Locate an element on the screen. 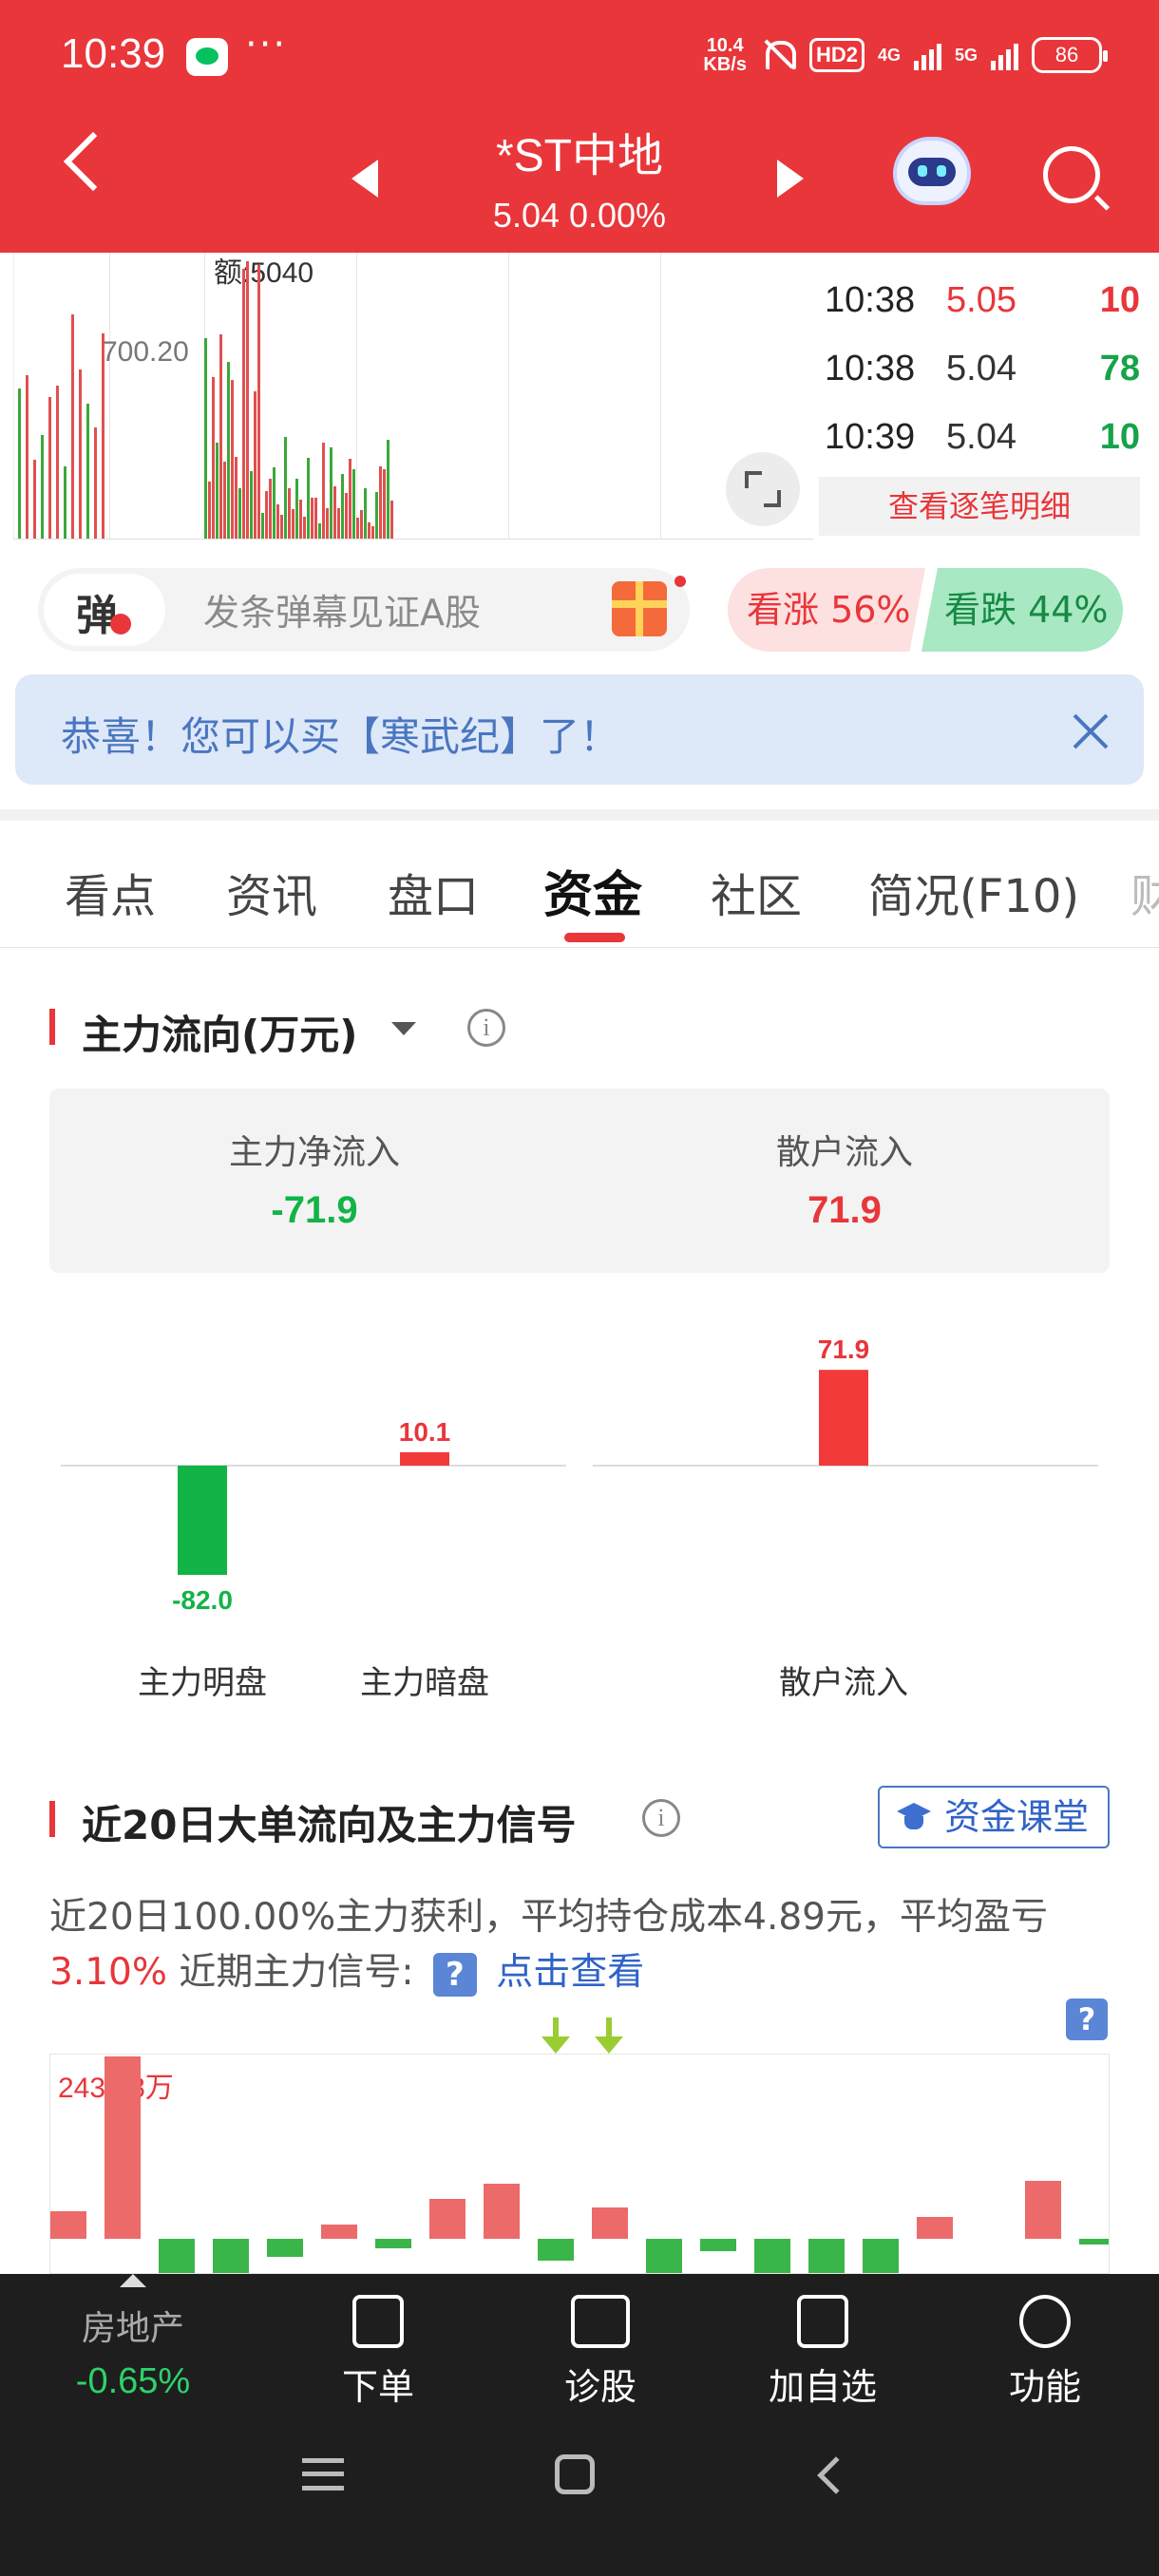 Image resolution: width=1159 pixels, height=2576 pixels. recent-apps-icon is located at coordinates (323, 2474).